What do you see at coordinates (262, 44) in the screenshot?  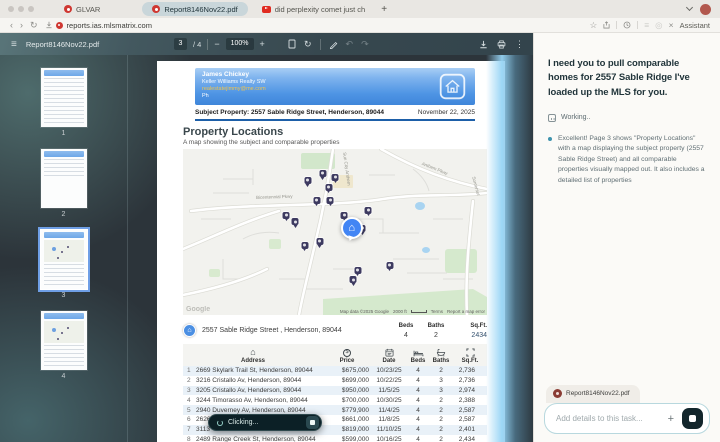 I see `zoom-in-button: +` at bounding box center [262, 44].